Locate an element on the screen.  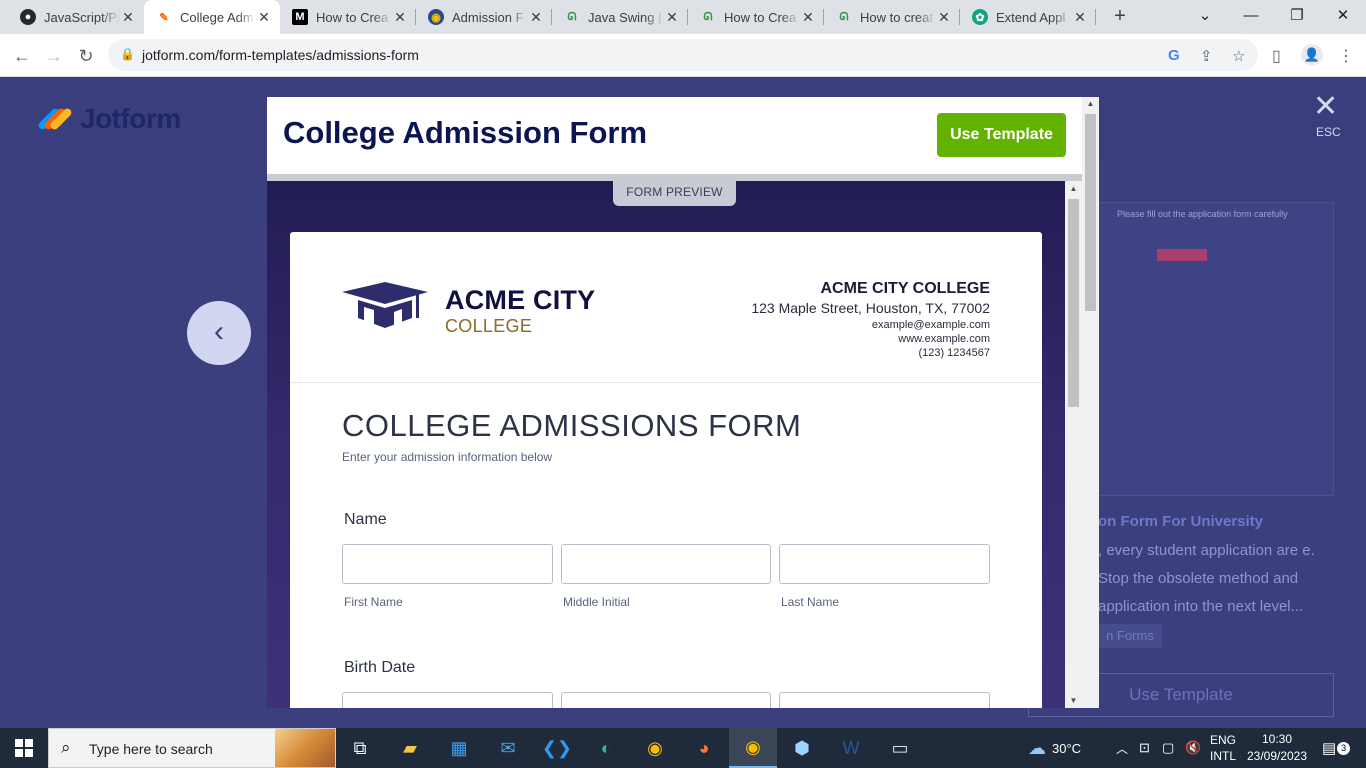
tab-admission: ◉ Admission F ✕ is located at coordinates (484, 17).